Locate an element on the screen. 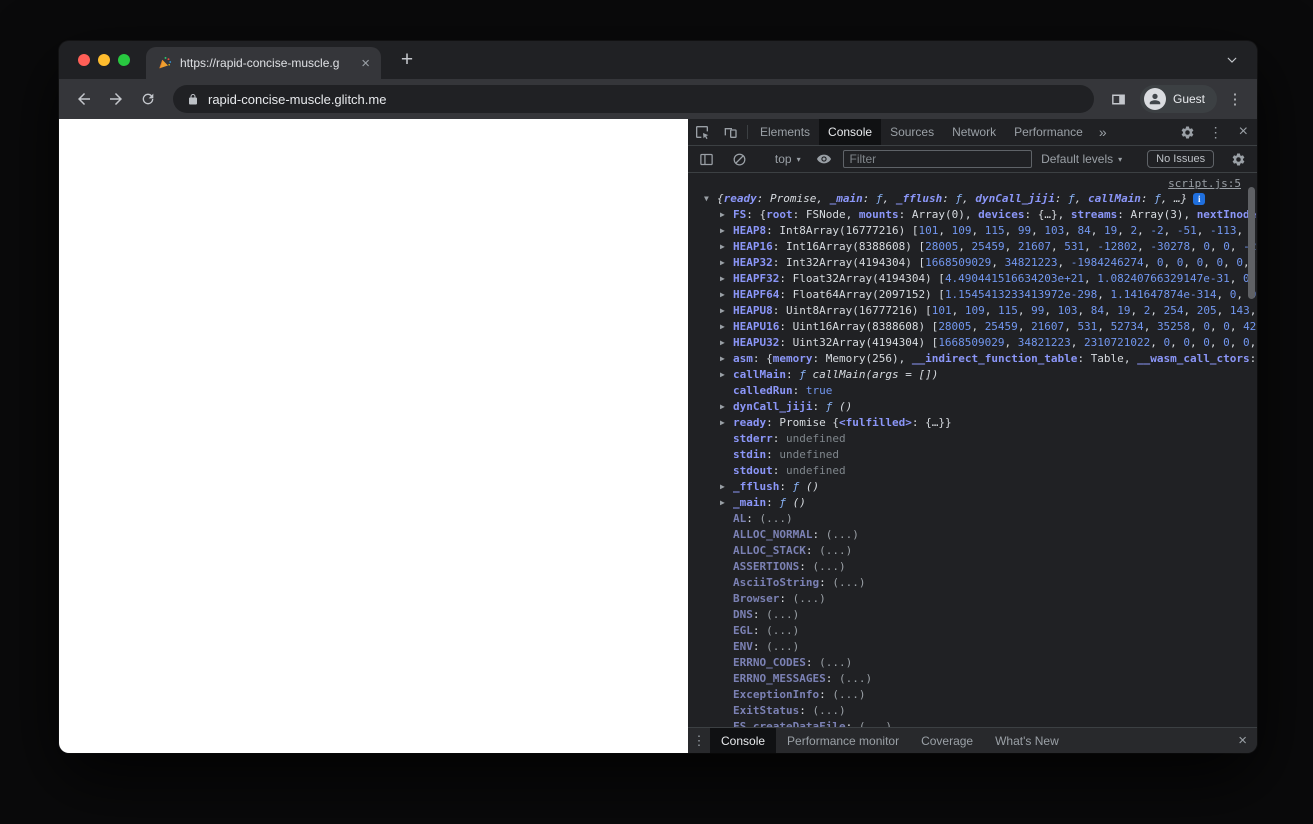 The image size is (1313, 824). console-tree-row: AL: (...) is located at coordinates (972, 519).